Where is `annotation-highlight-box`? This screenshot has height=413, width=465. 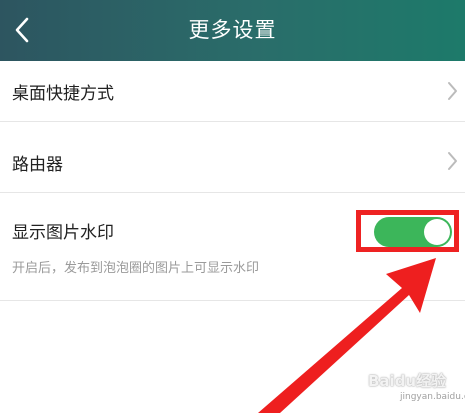 annotation-highlight-box is located at coordinates (407, 231).